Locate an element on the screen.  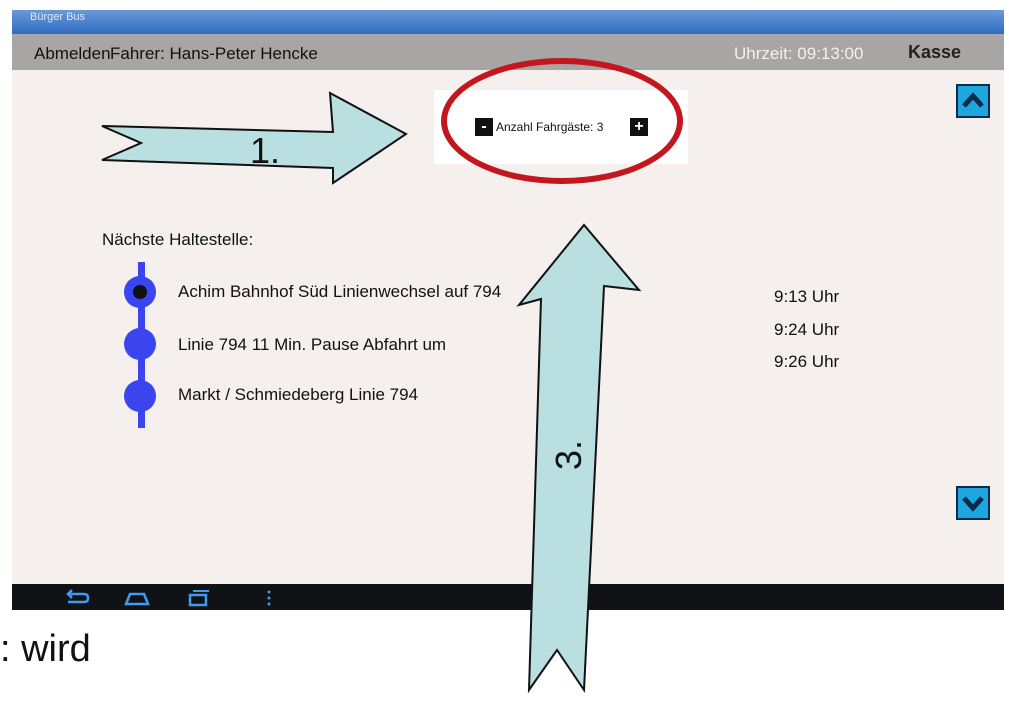
caption-text: : wird is located at coordinates (45, 649).